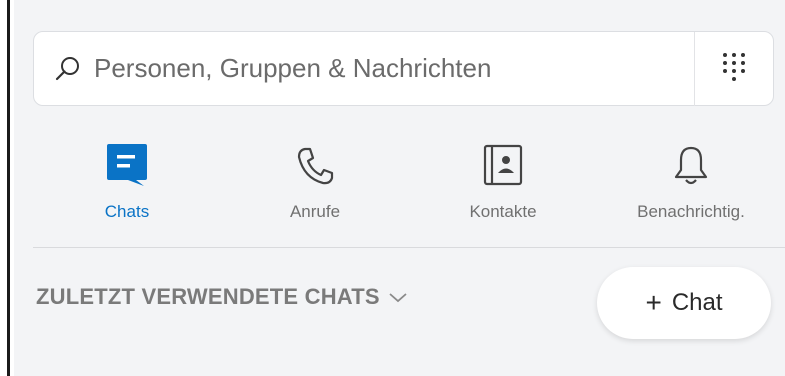  Describe the element at coordinates (398, 297) in the screenshot. I see `chevron-down-icon` at that location.